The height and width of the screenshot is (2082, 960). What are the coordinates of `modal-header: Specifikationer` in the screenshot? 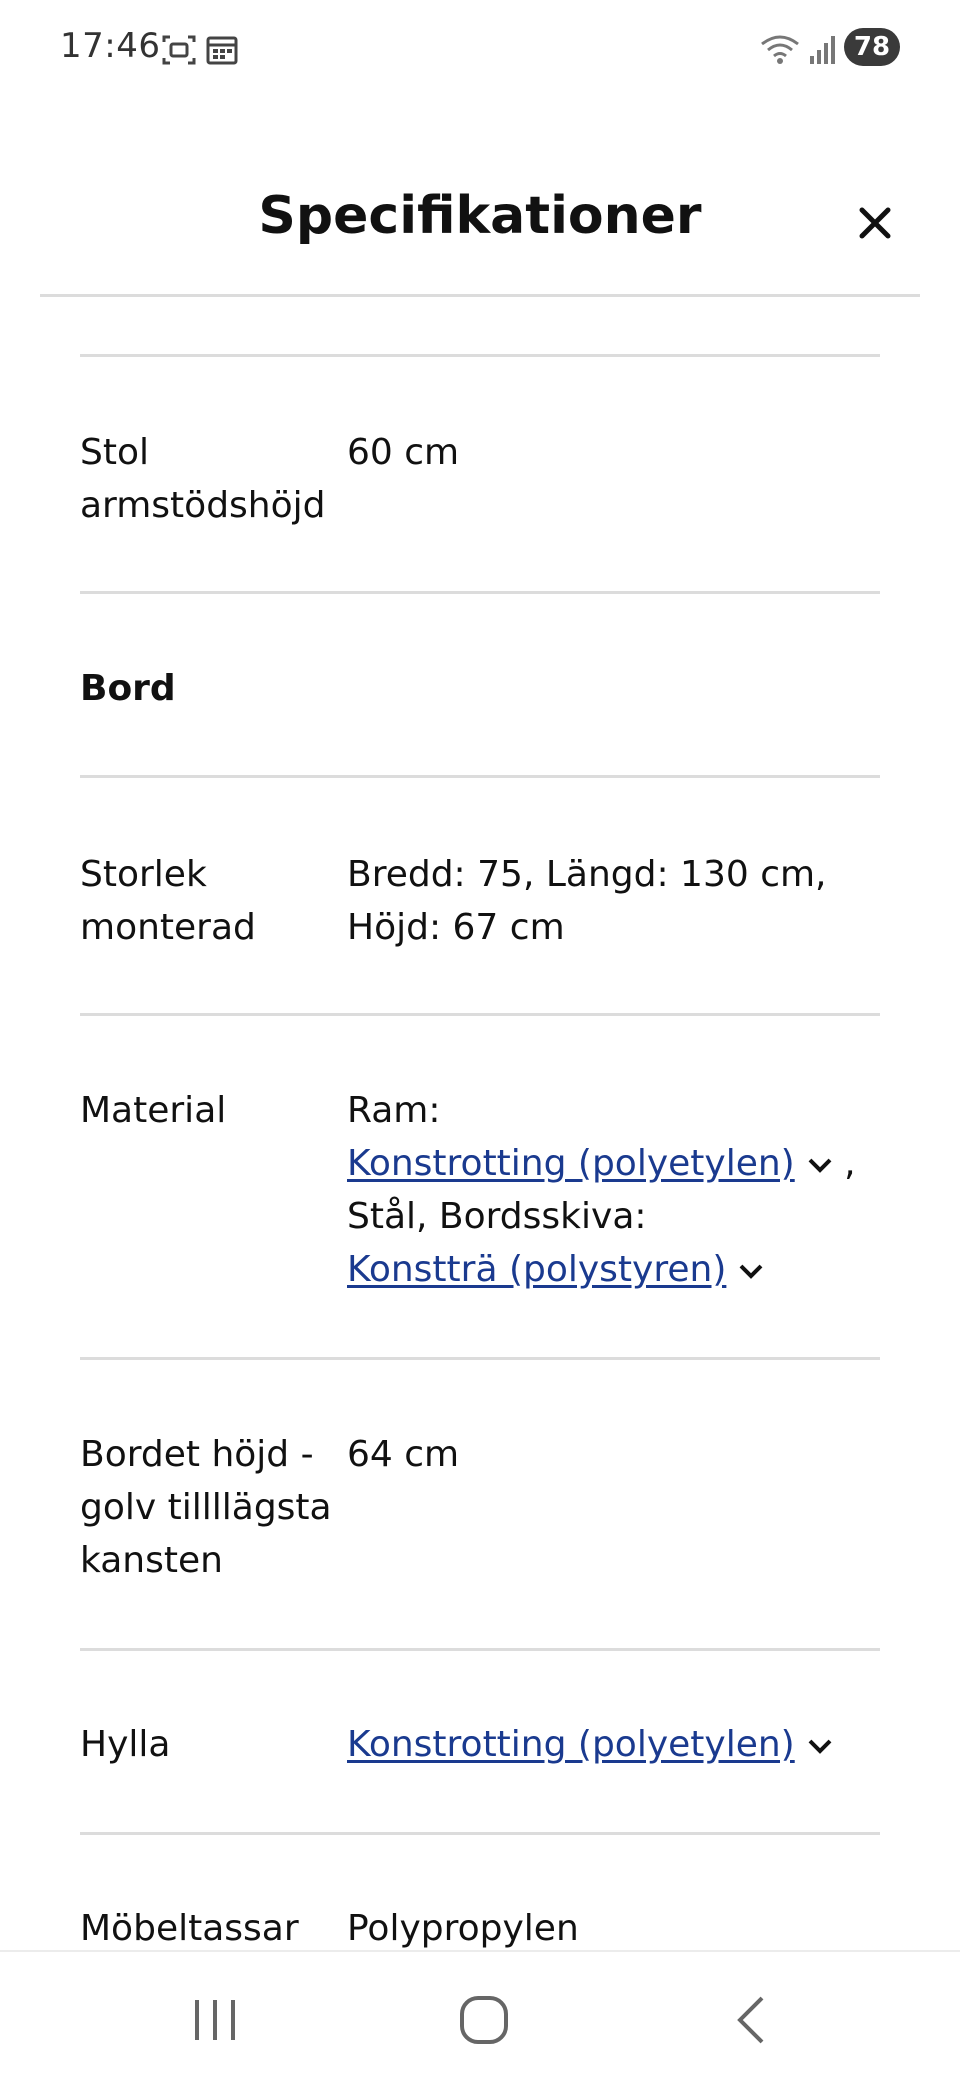 It's located at (480, 218).